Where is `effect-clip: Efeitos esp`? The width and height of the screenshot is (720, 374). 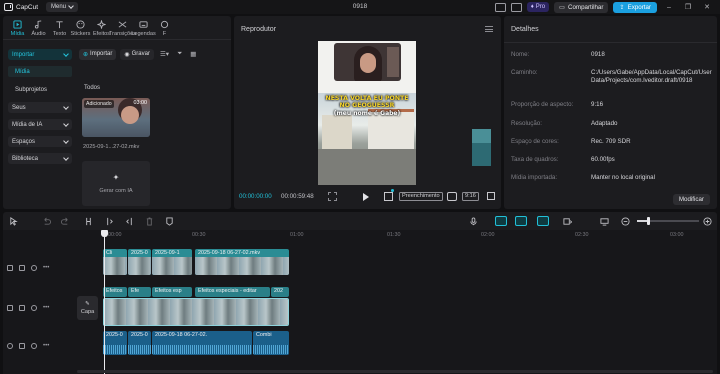
effect-clip: Efeitos esp is located at coordinates (172, 292).